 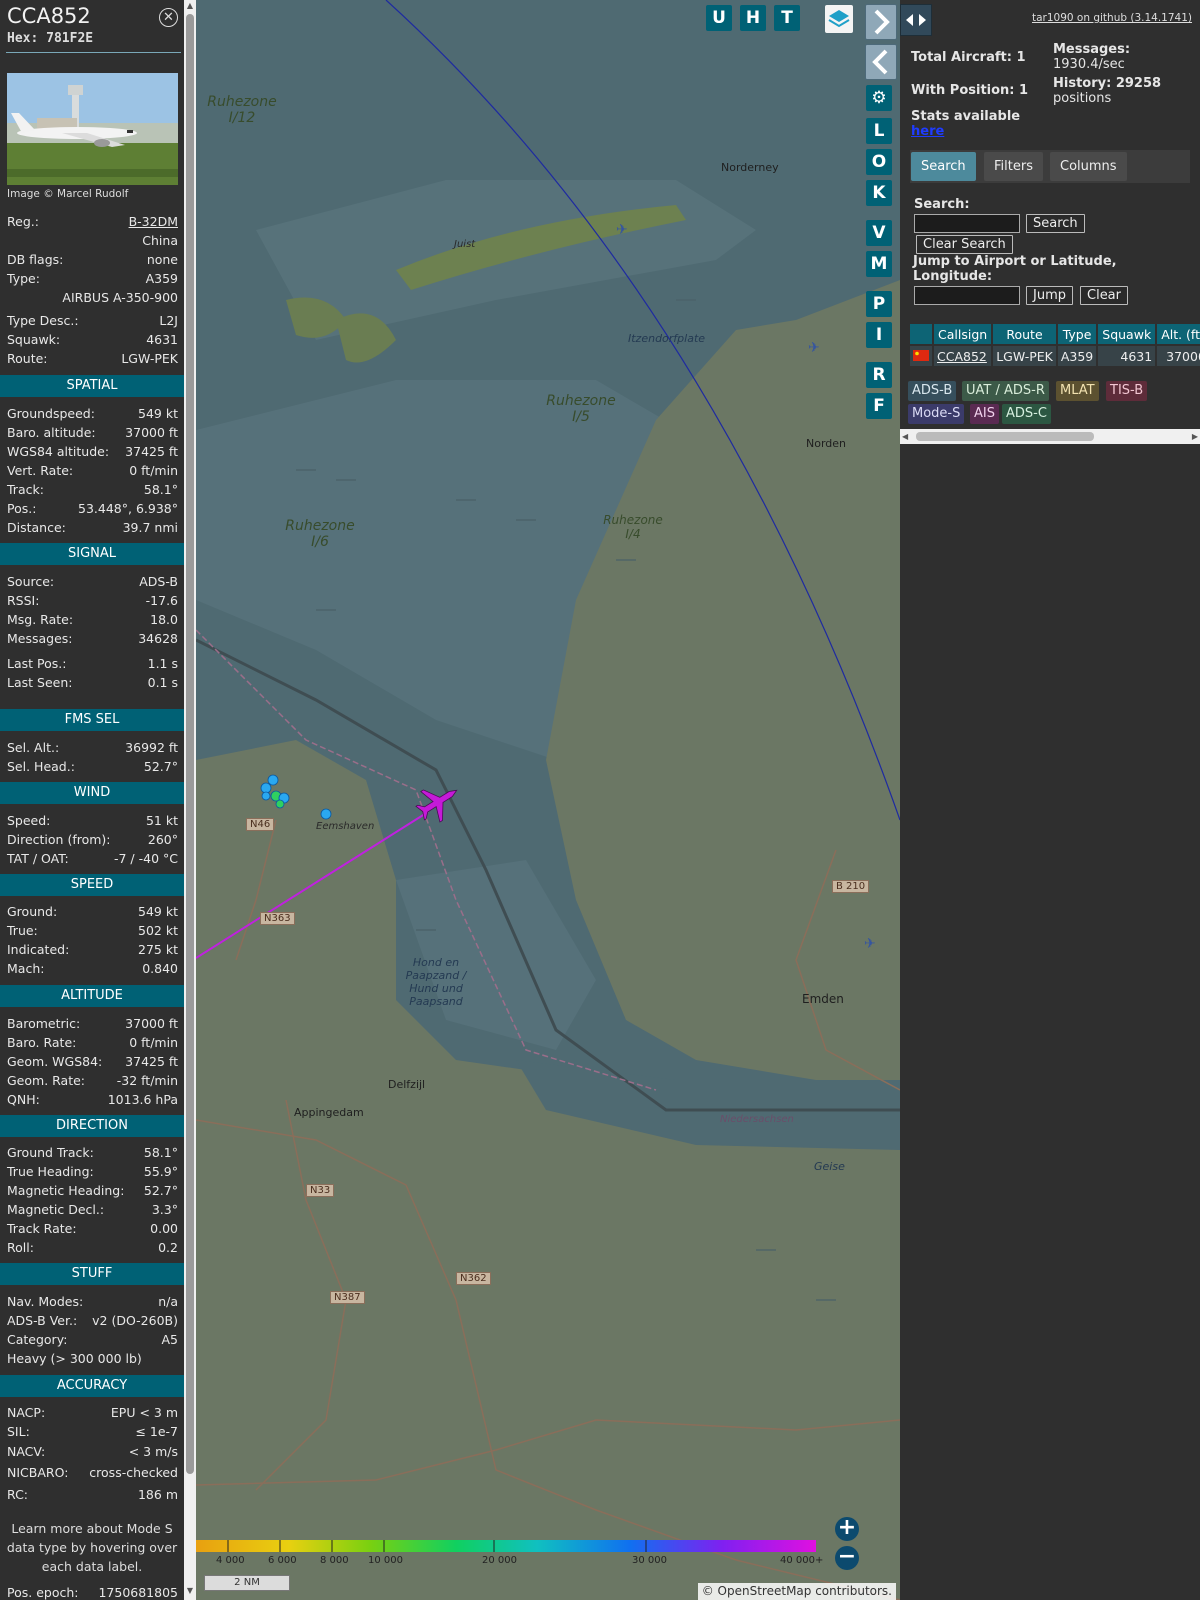 I want to click on tab-filters: Filters, so click(x=1013, y=166).